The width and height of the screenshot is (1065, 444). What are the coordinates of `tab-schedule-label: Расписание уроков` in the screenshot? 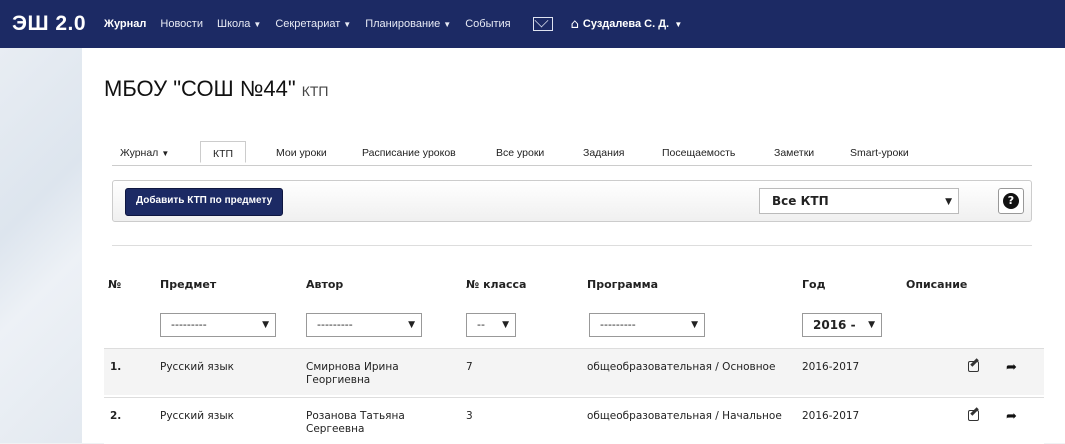 It's located at (409, 153).